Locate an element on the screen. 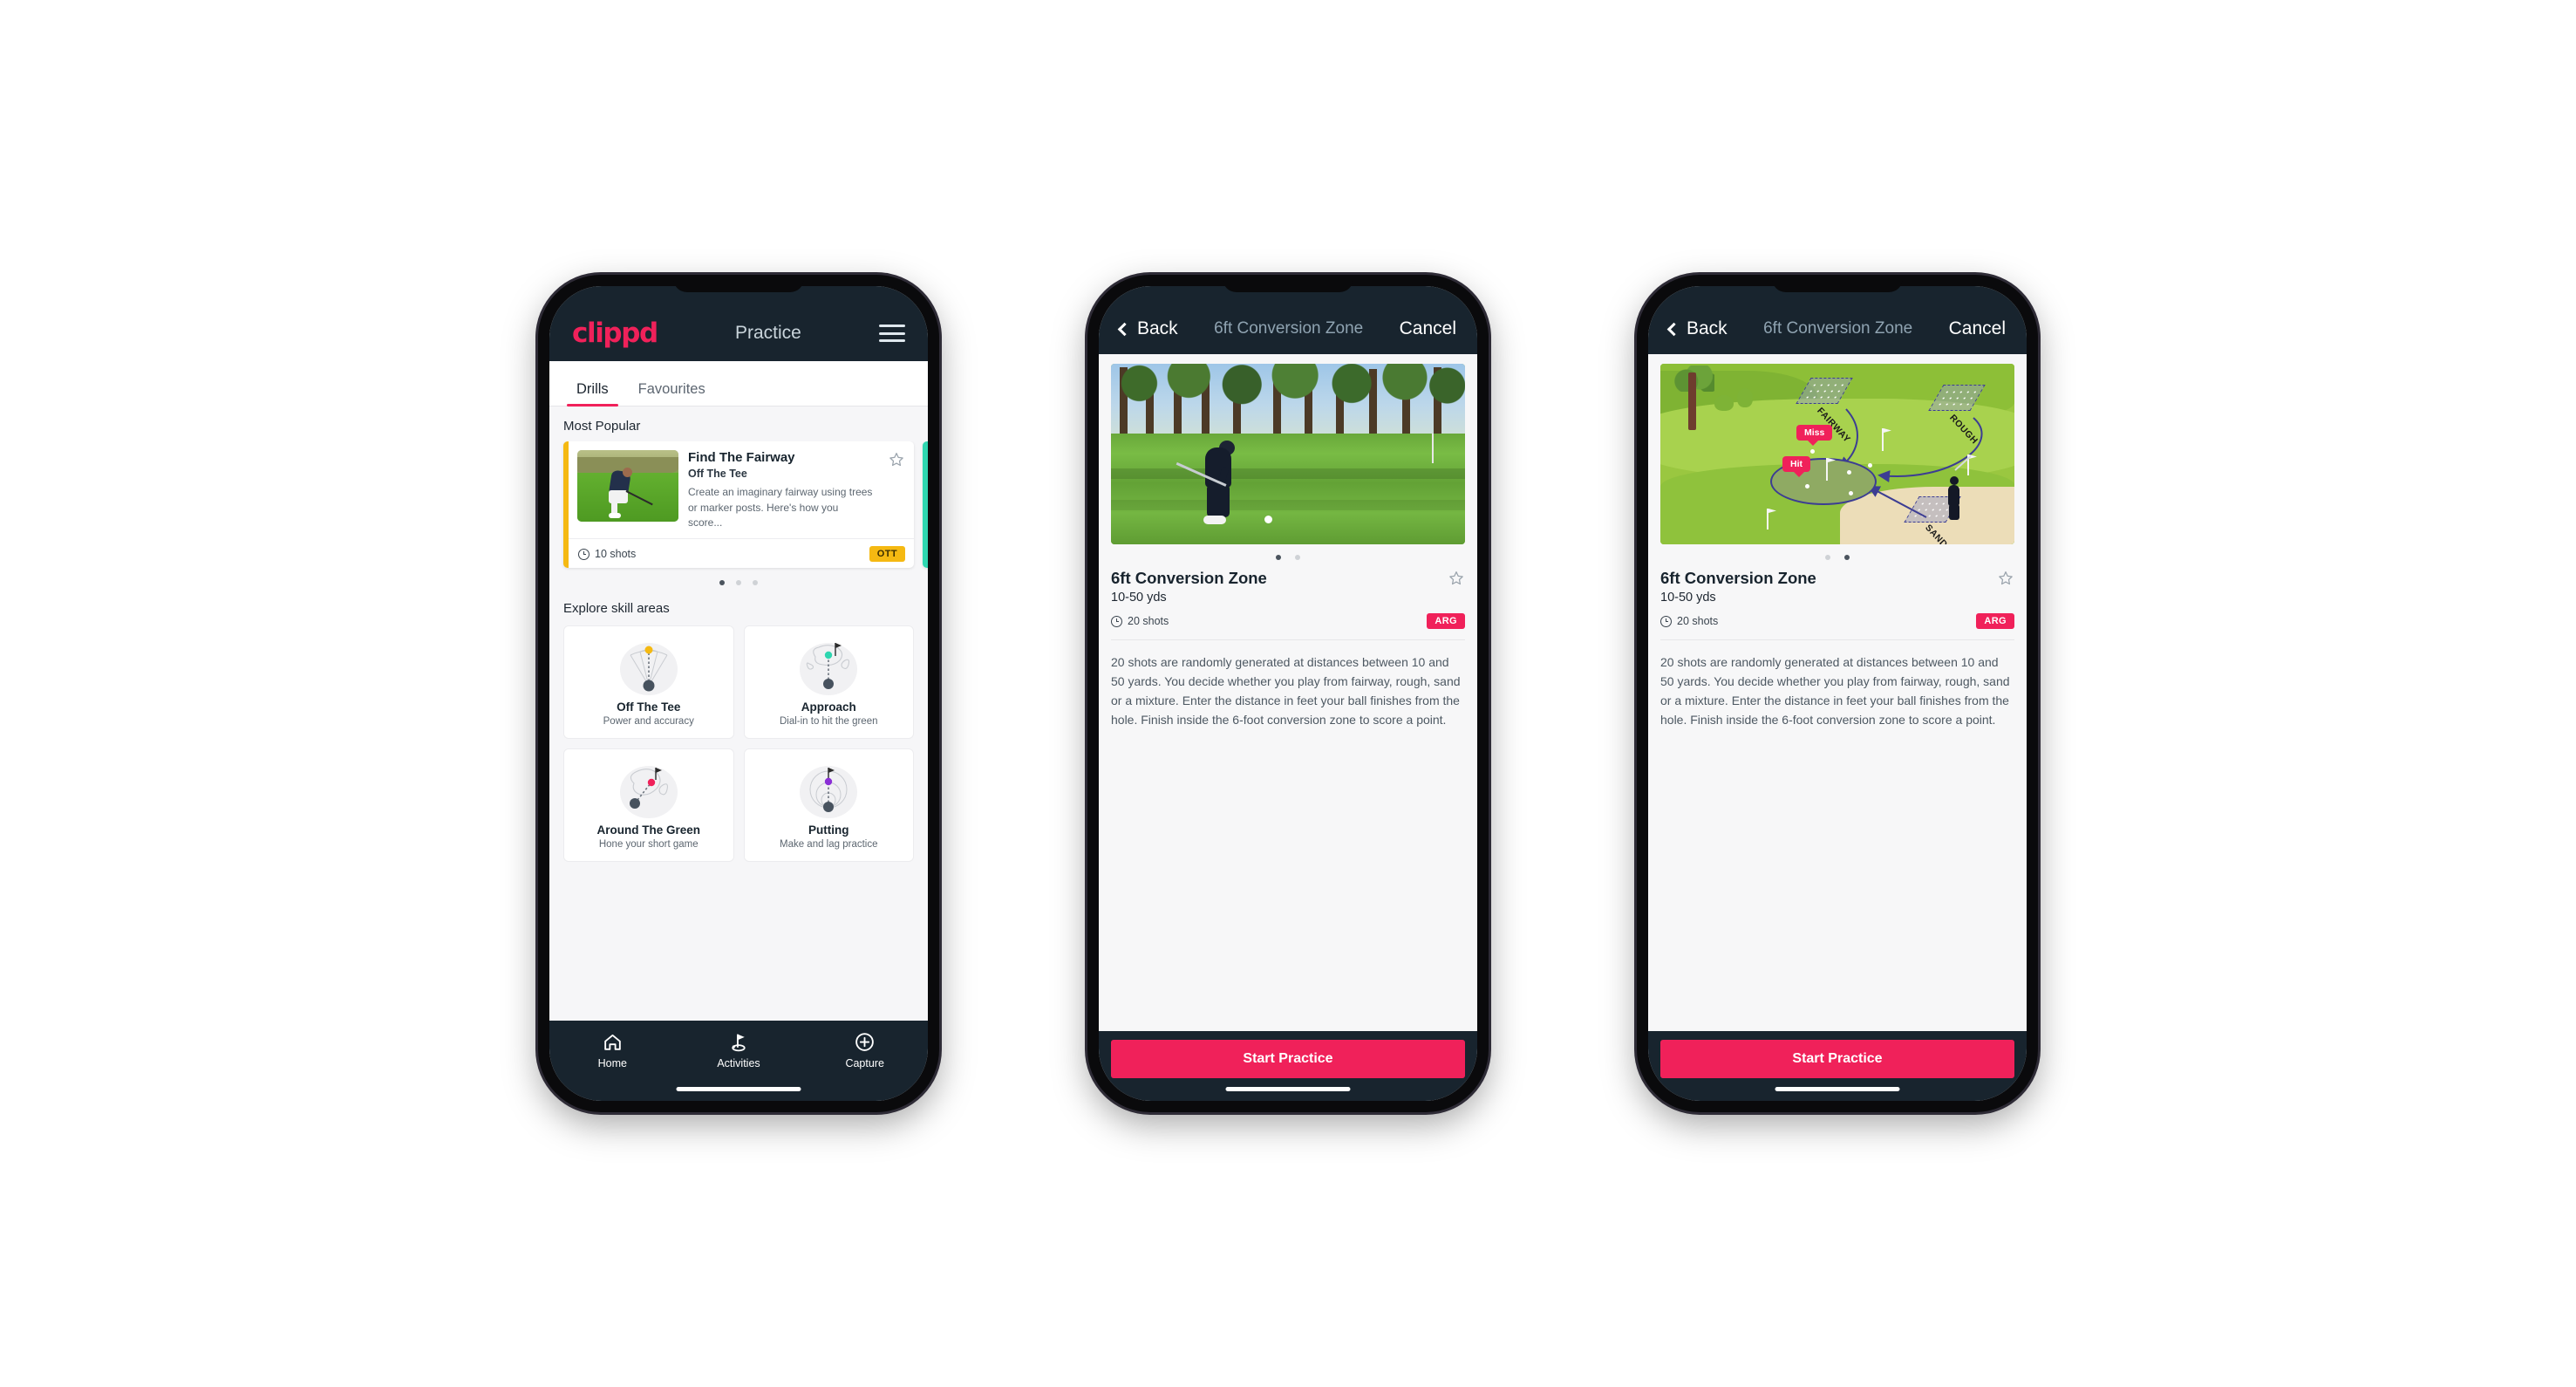 This screenshot has width=2576, height=1387. skill-tile-desc: Hone your short game is located at coordinates (649, 844).